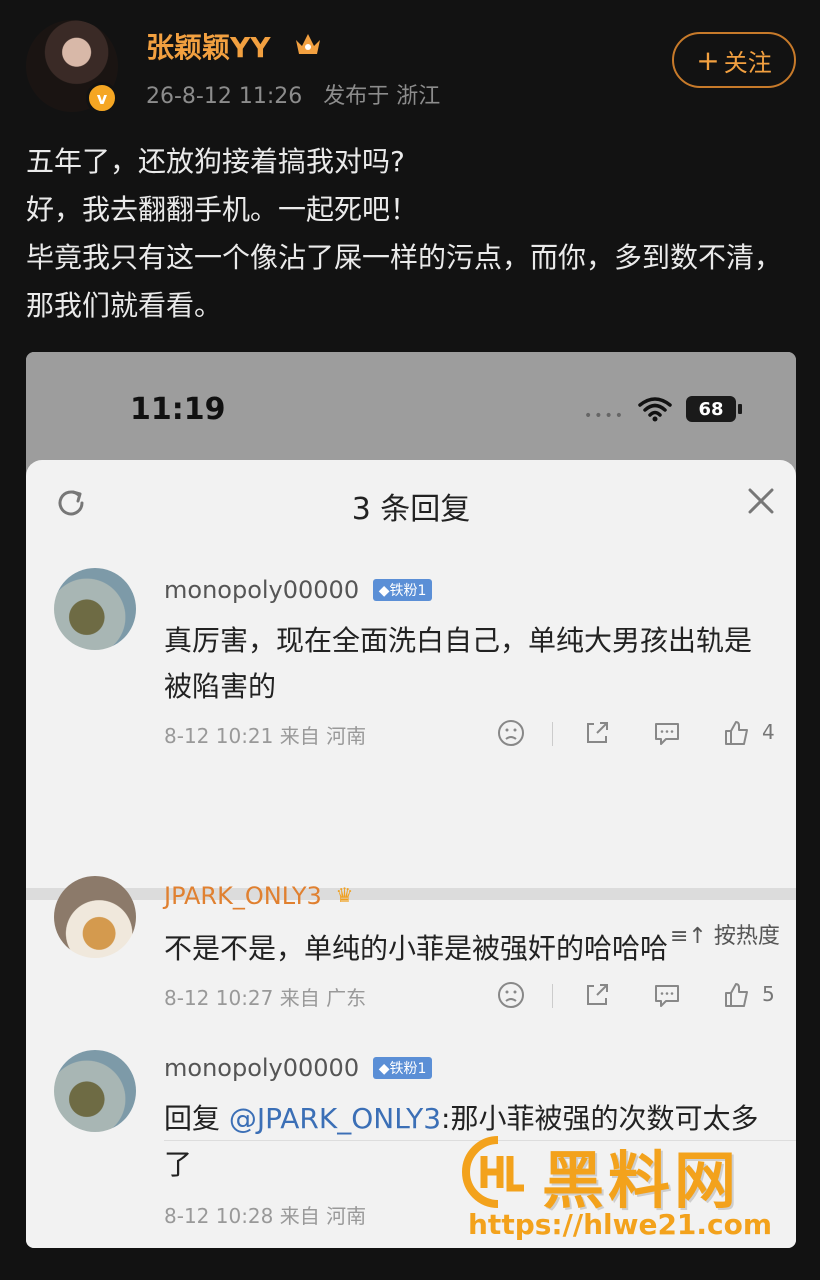 Image resolution: width=820 pixels, height=1280 pixels. I want to click on verified-badge-icon: v, so click(102, 98).